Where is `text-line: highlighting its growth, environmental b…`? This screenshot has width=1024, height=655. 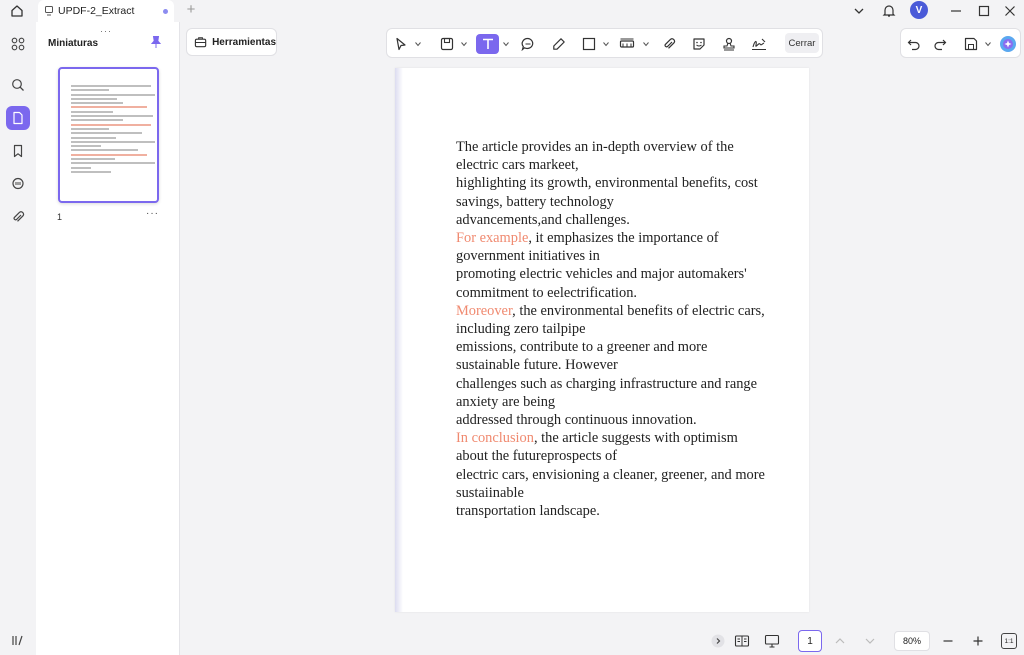
text-line: highlighting its growth, environmental b… is located at coordinates (626, 183).